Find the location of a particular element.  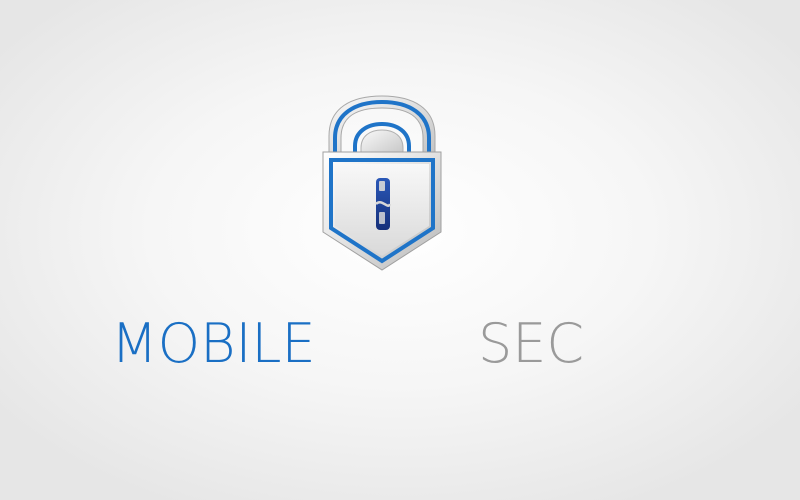

keyhole-icon is located at coordinates (383, 204).